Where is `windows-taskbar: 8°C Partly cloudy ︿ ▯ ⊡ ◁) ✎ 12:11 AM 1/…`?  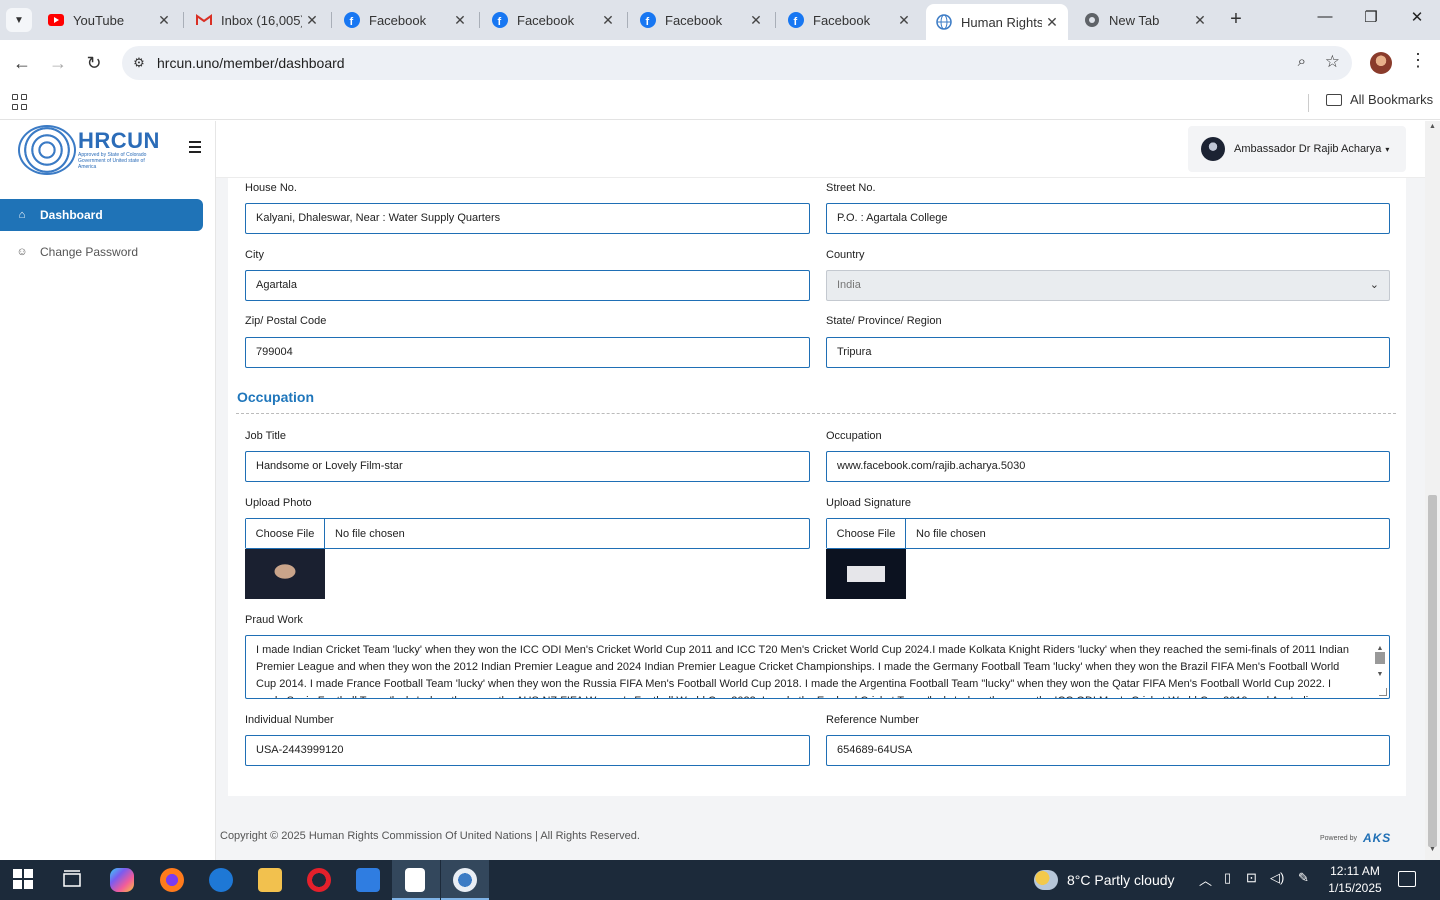
windows-taskbar: 8°C Partly cloudy ︿ ▯ ⊡ ◁) ✎ 12:11 AM 1/… is located at coordinates (720, 880).